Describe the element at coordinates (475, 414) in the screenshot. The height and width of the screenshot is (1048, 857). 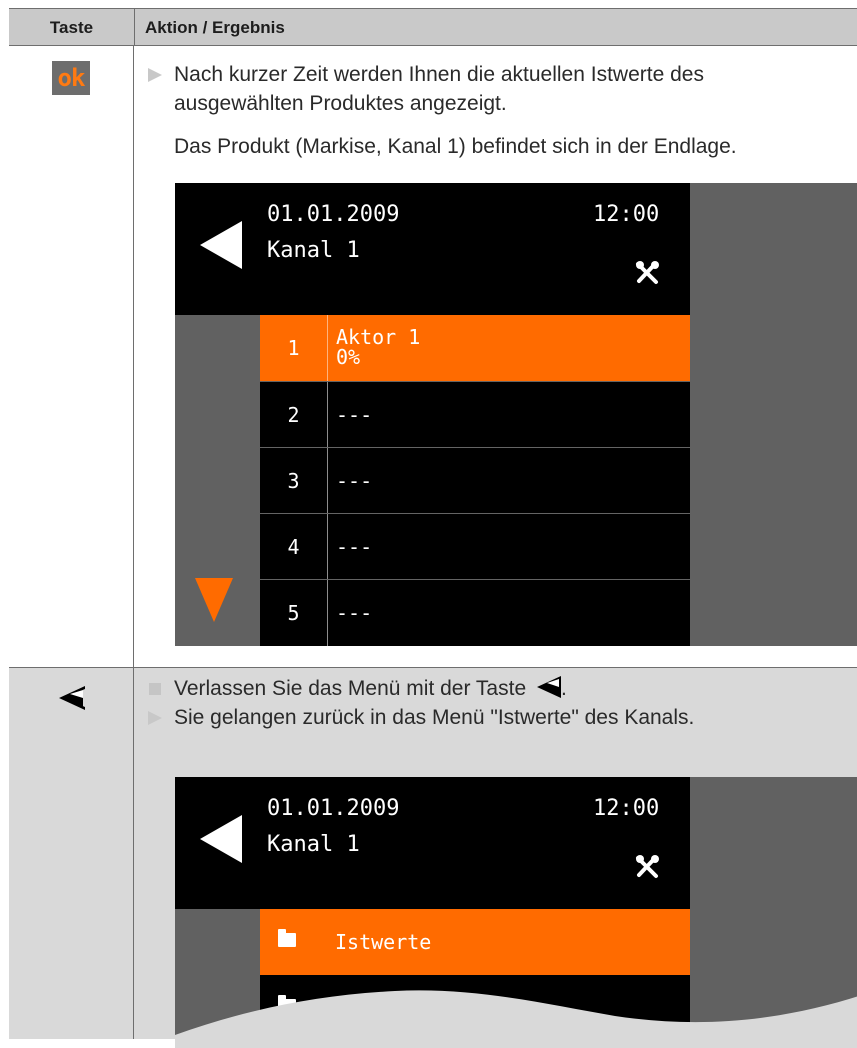
I see `list-item-2: 2 ---` at that location.